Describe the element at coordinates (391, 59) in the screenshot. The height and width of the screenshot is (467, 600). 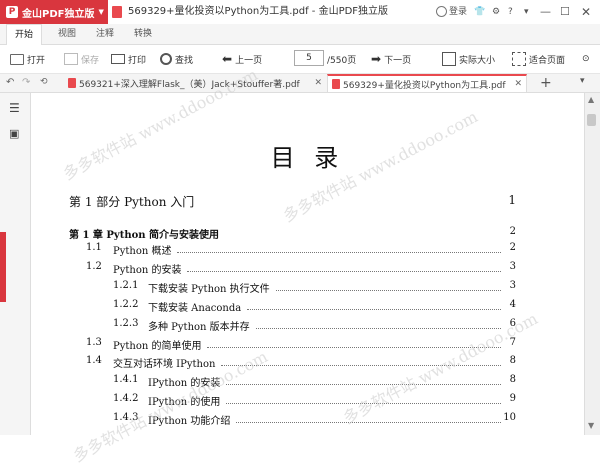
I see `next-page-button: ➡ 下一页` at that location.